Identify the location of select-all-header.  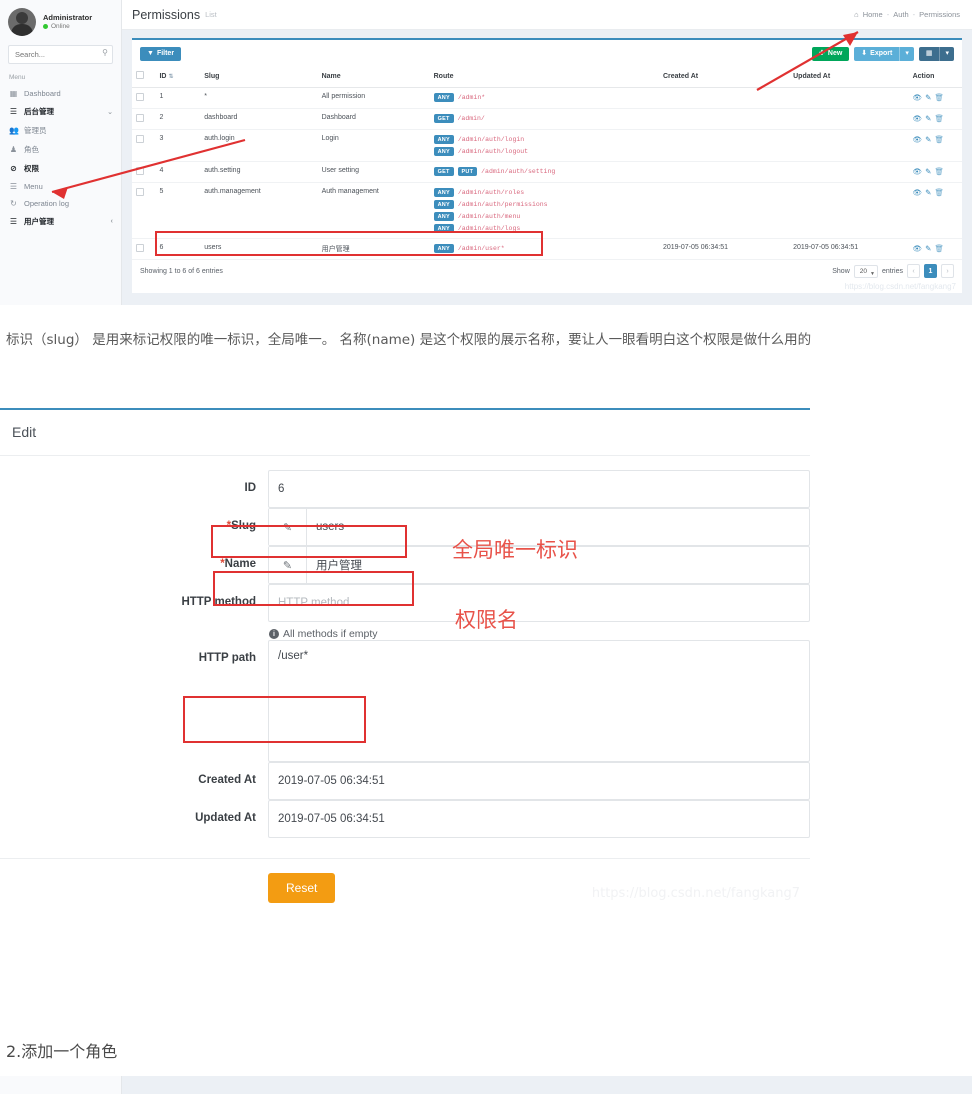
(144, 77).